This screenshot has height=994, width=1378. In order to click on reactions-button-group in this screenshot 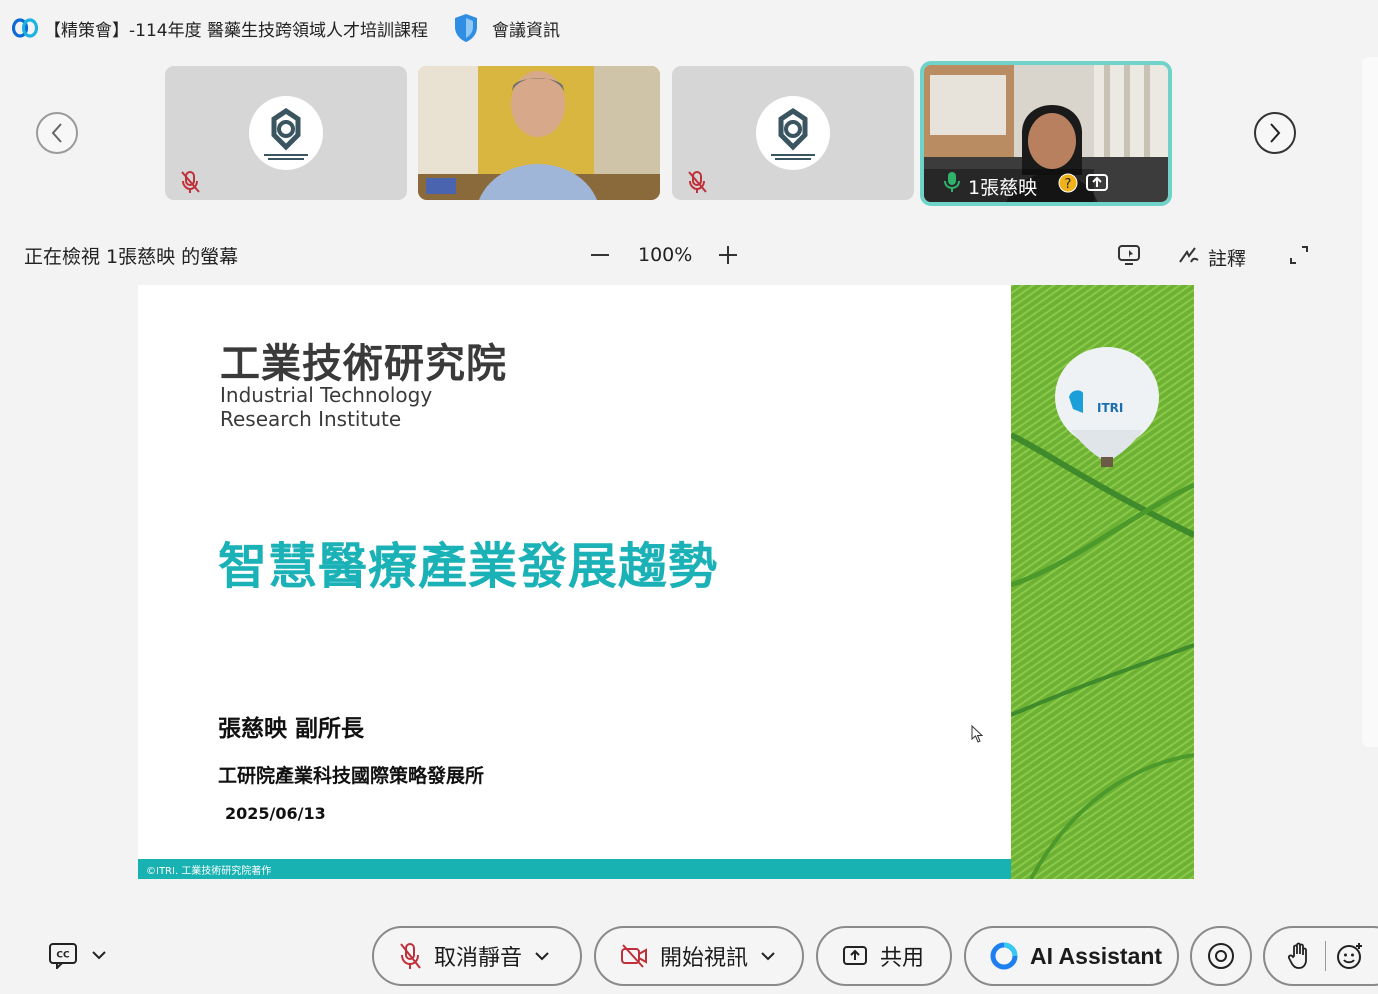, I will do `click(1320, 956)`.